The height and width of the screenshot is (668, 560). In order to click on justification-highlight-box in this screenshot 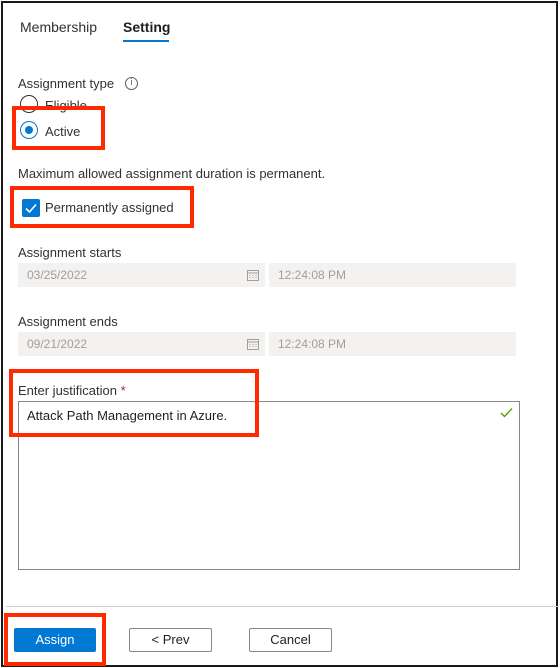, I will do `click(134, 403)`.